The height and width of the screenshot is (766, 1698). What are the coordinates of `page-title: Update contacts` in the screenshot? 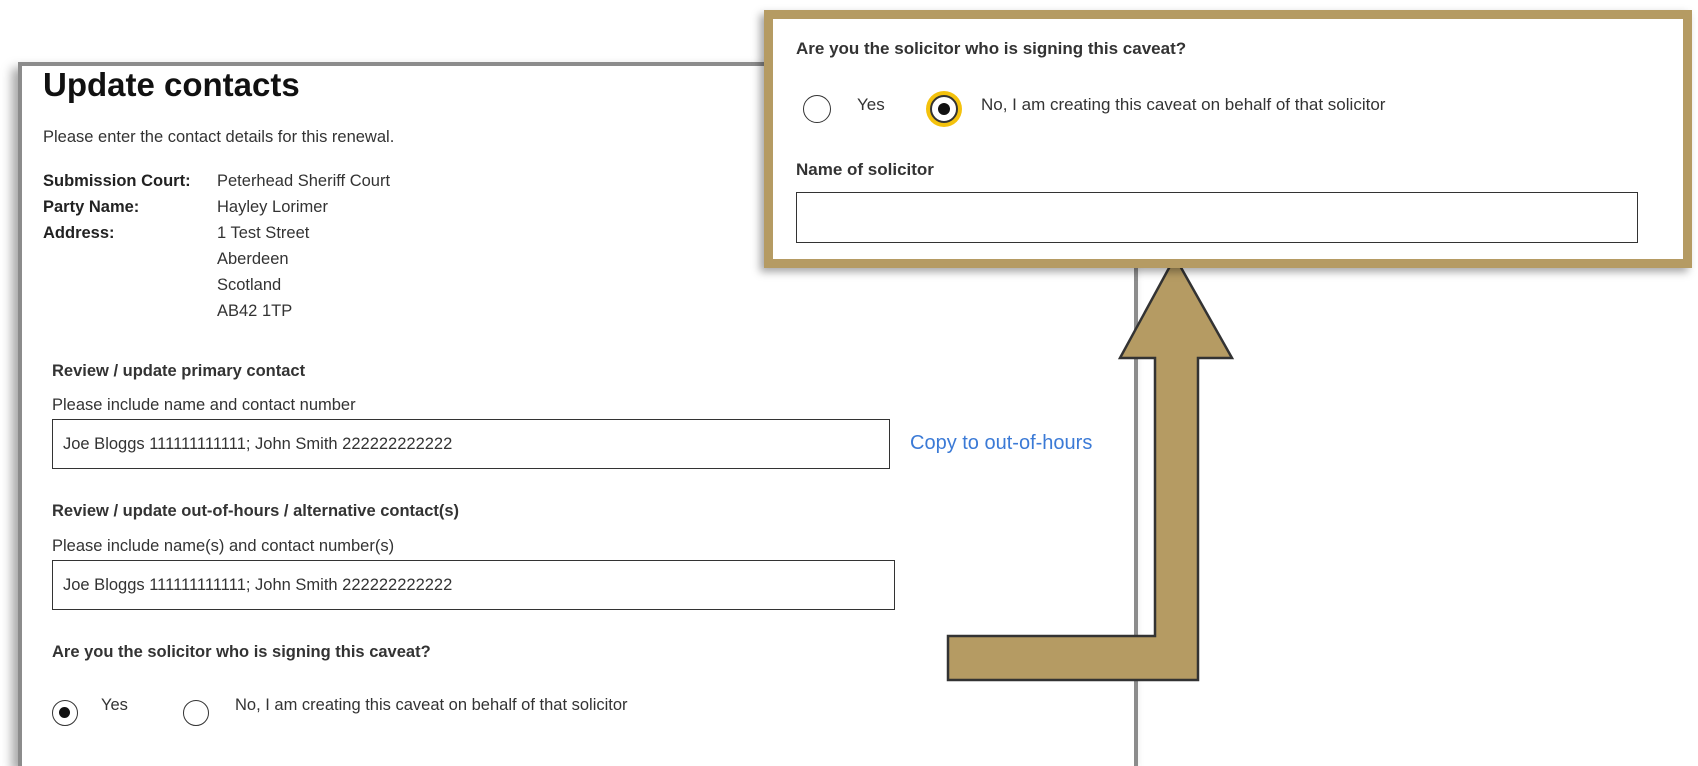 It's located at (171, 84).